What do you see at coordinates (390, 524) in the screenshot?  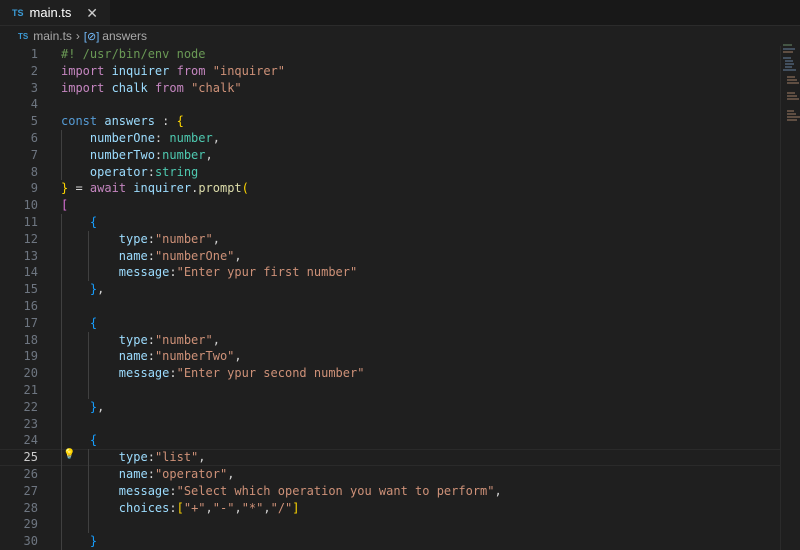 I see `code-line: 29` at bounding box center [390, 524].